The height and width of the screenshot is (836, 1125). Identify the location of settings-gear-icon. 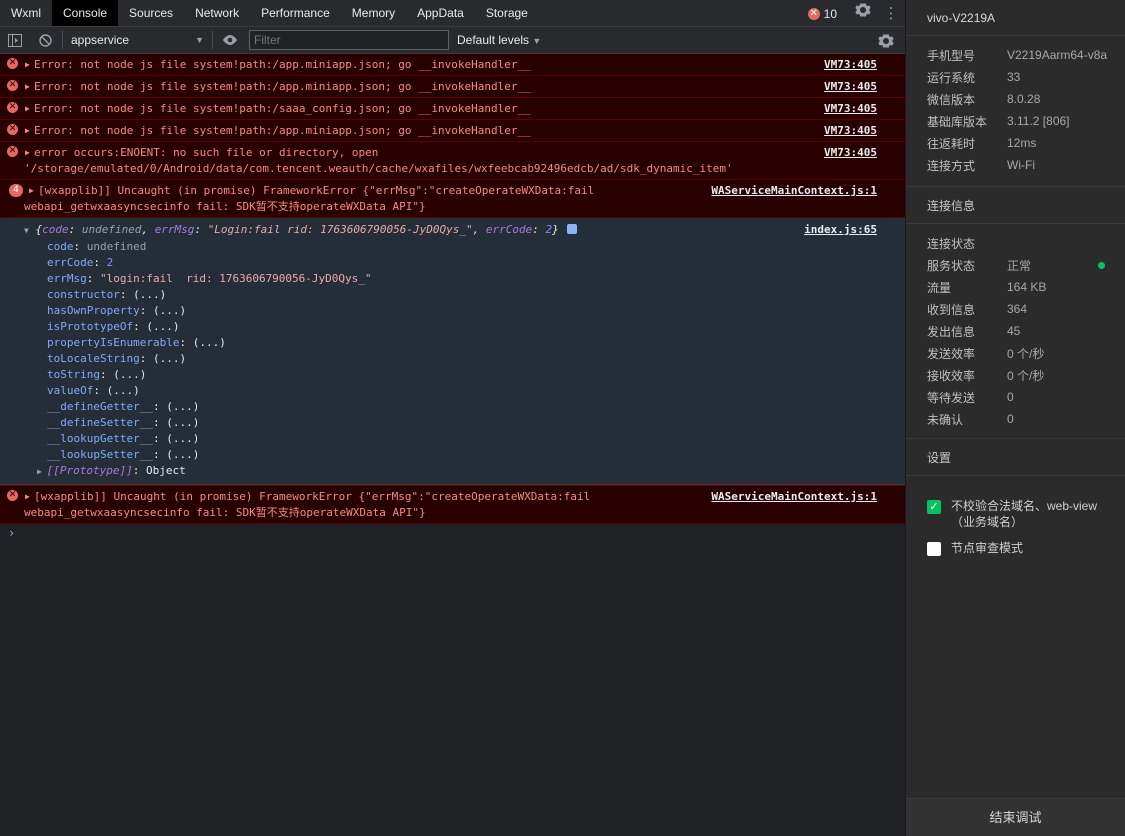
(863, 13).